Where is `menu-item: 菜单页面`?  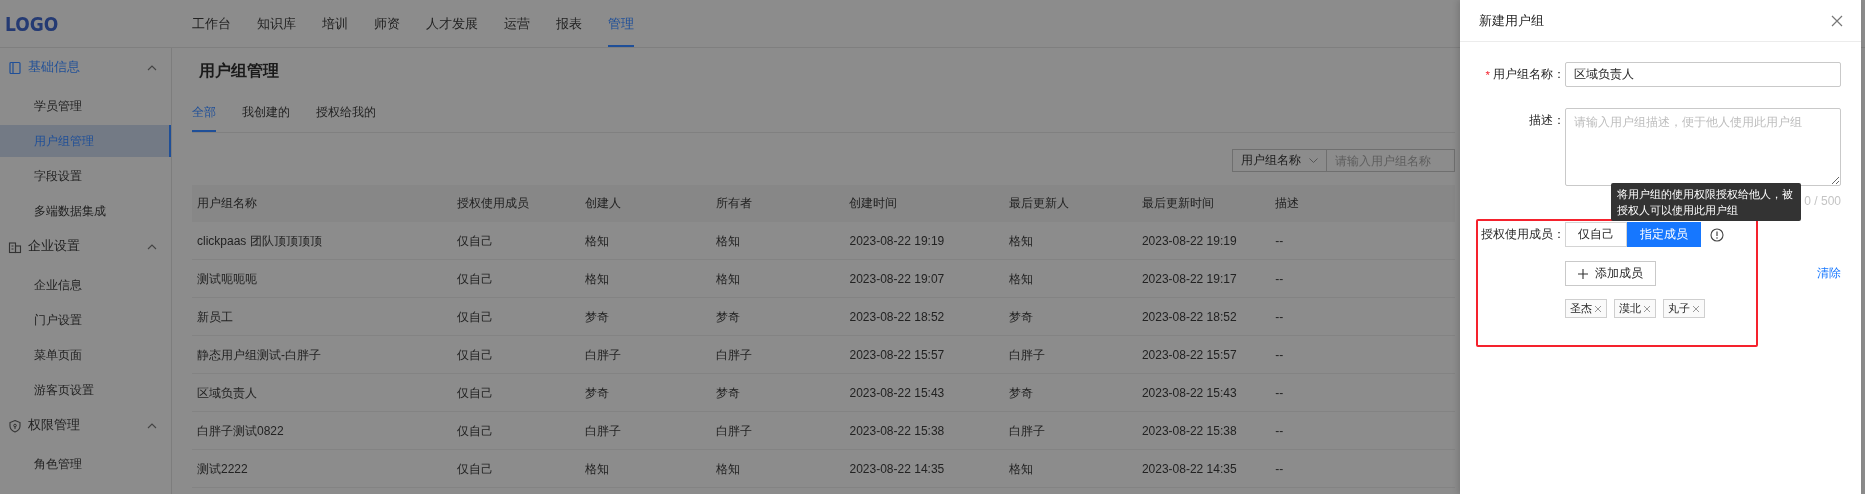 menu-item: 菜单页面 is located at coordinates (85, 355).